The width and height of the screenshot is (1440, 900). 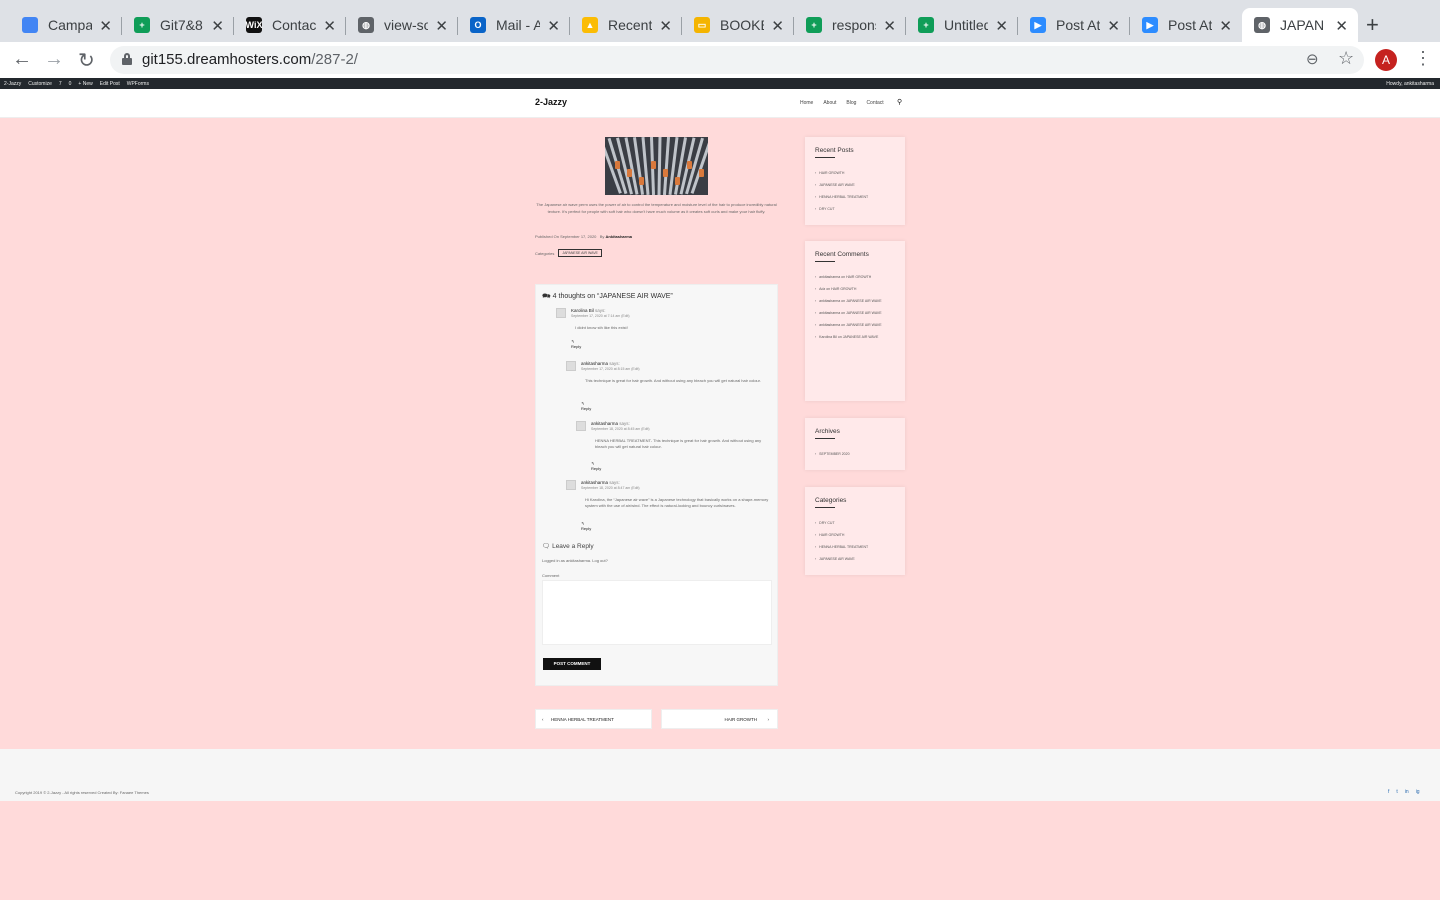 What do you see at coordinates (626, 25) in the screenshot?
I see `browser-tab: ▲ Recent - ✕` at bounding box center [626, 25].